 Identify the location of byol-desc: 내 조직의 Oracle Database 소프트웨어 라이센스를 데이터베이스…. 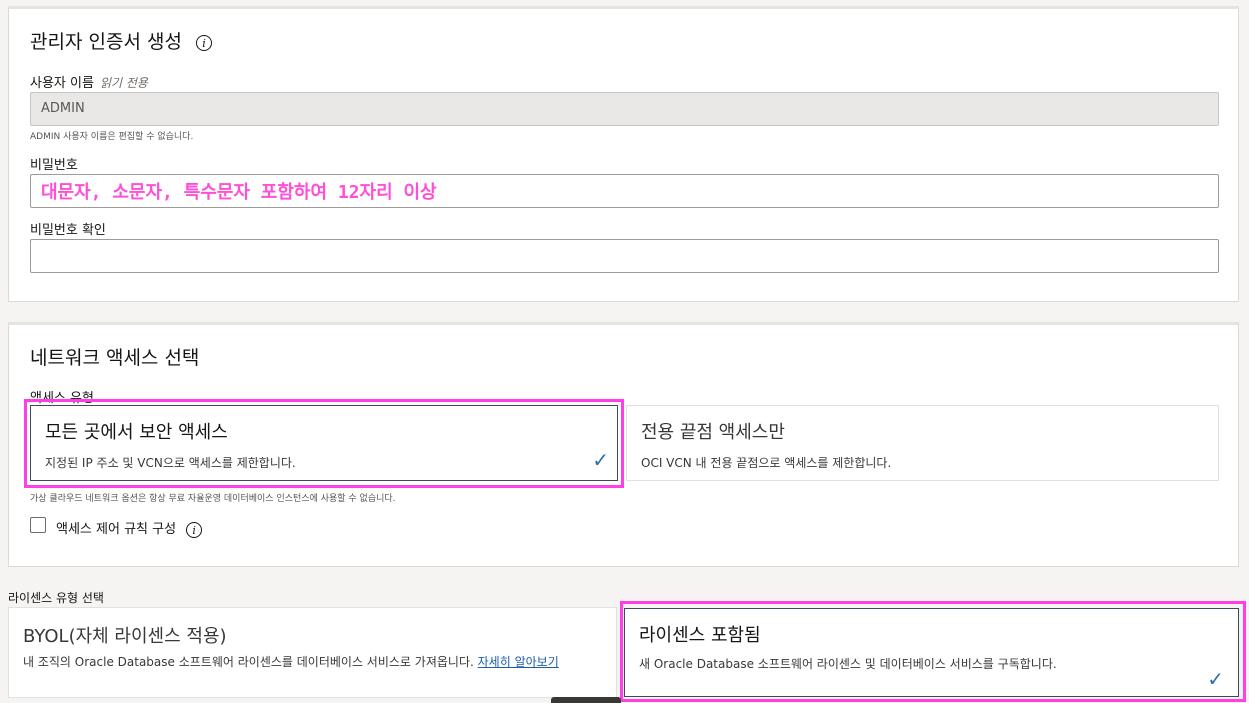
(308, 662).